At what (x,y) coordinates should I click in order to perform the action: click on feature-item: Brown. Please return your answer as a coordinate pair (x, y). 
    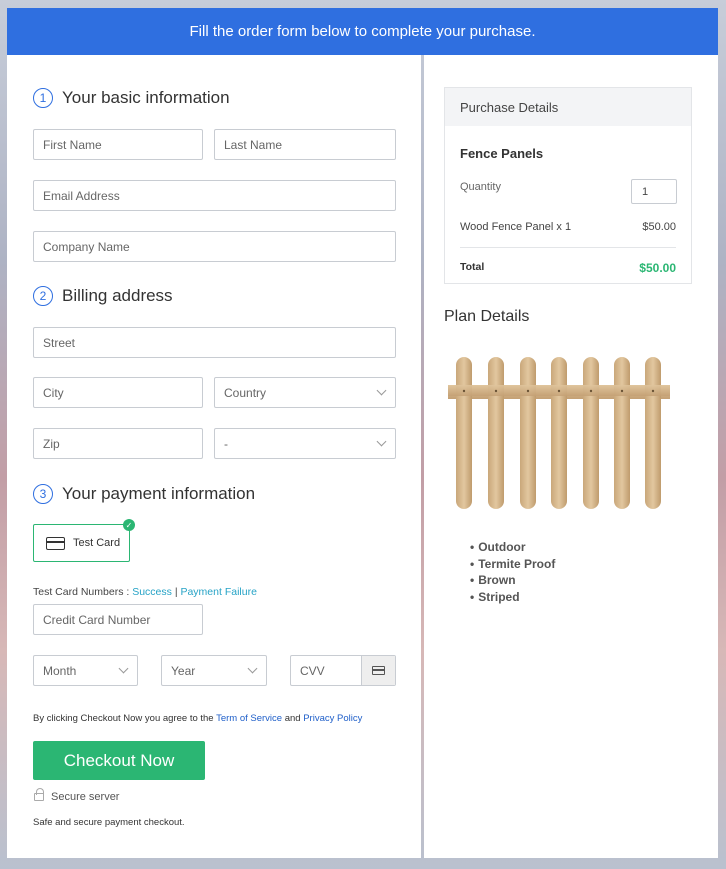
    Looking at the image, I should click on (512, 580).